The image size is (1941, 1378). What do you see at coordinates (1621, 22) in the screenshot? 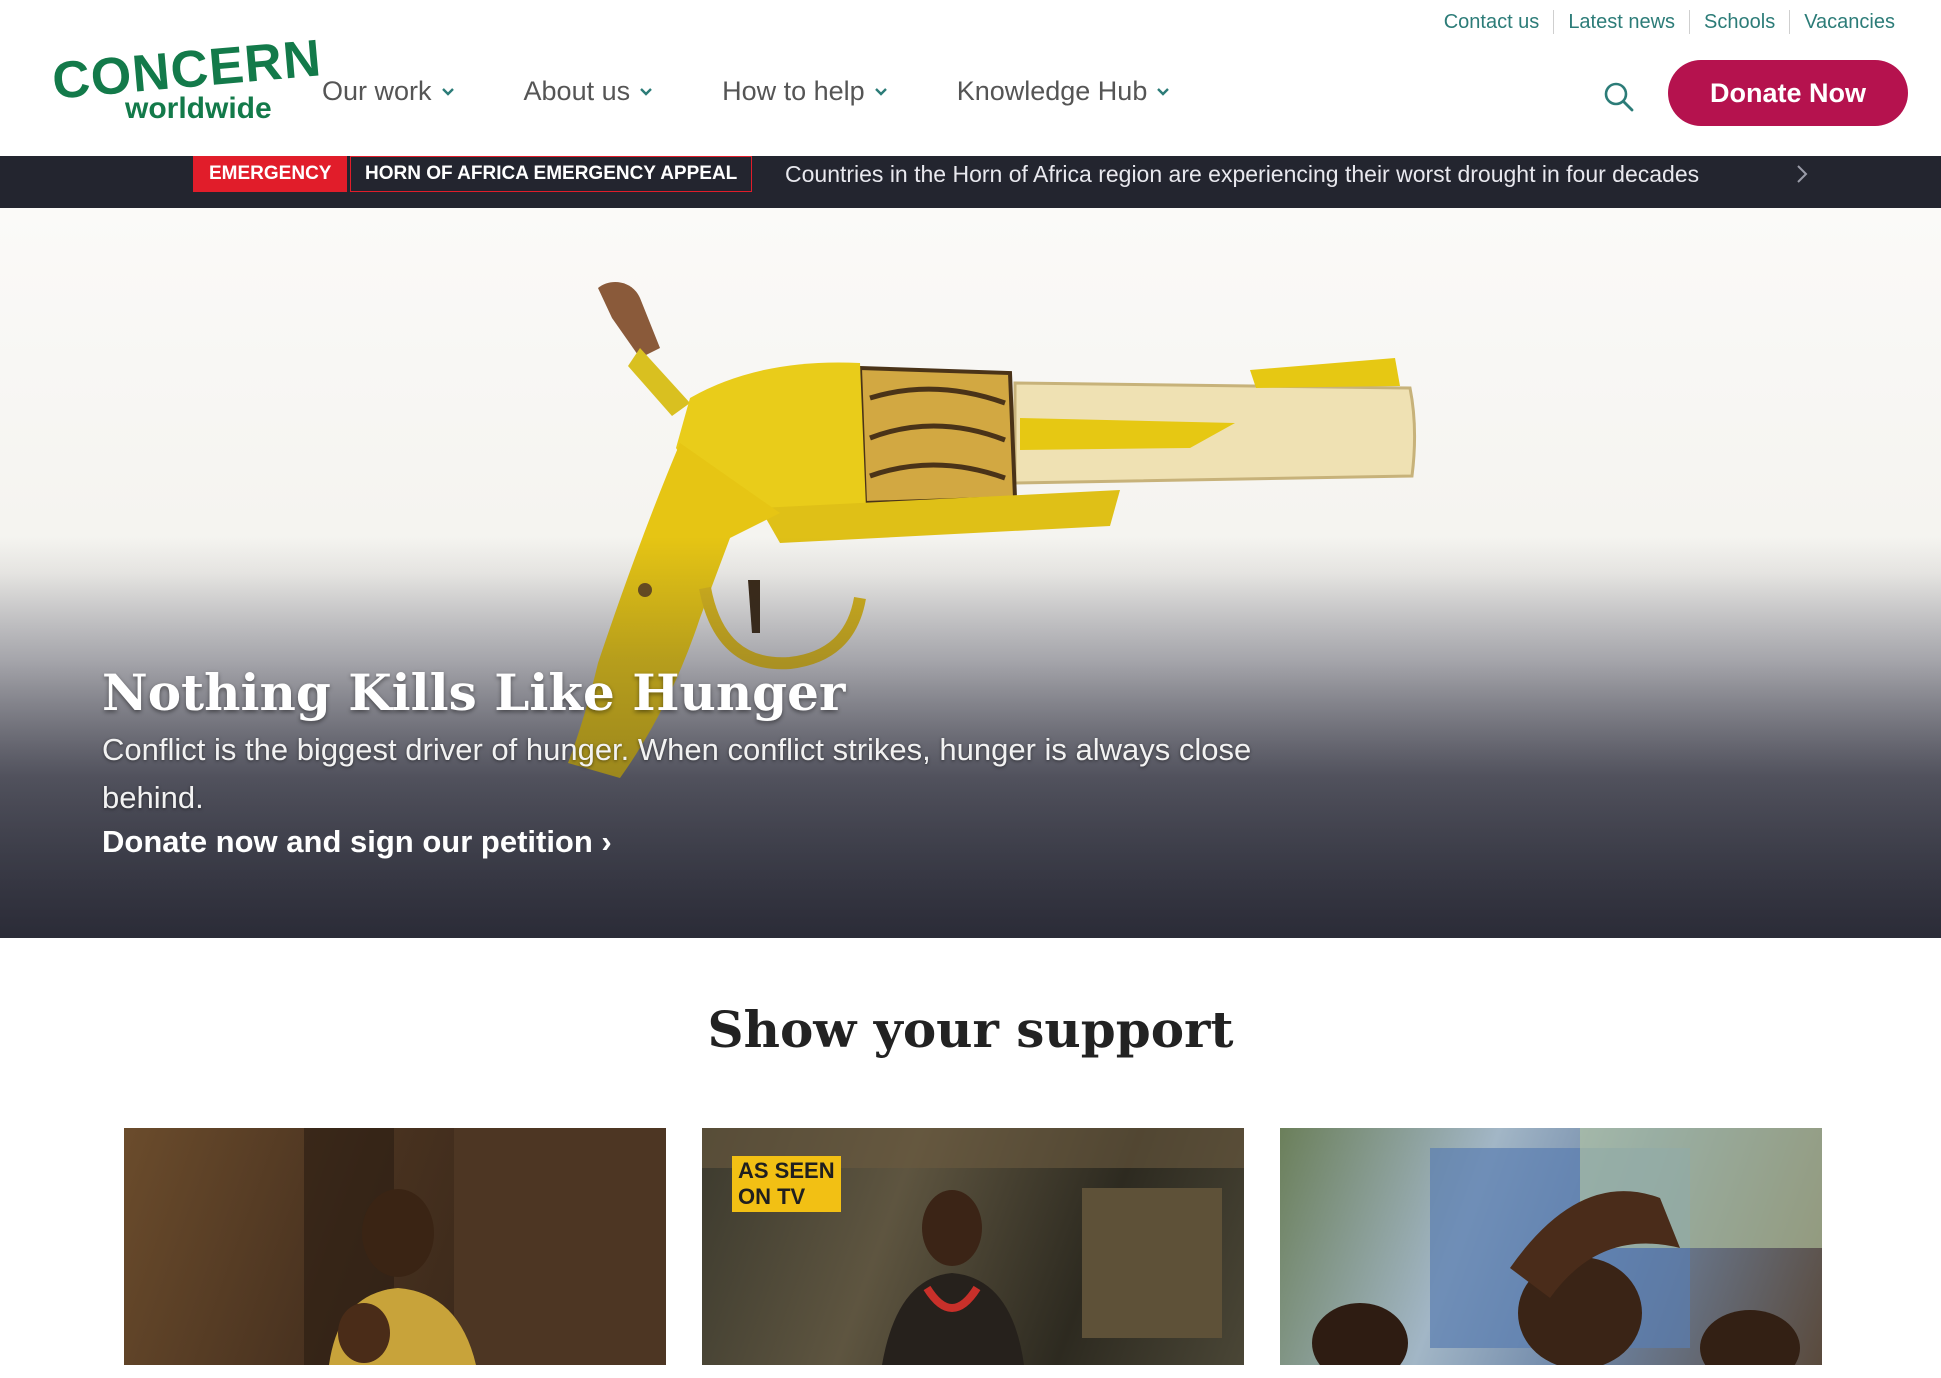
I see `util-link-latest-news: Latest news` at bounding box center [1621, 22].